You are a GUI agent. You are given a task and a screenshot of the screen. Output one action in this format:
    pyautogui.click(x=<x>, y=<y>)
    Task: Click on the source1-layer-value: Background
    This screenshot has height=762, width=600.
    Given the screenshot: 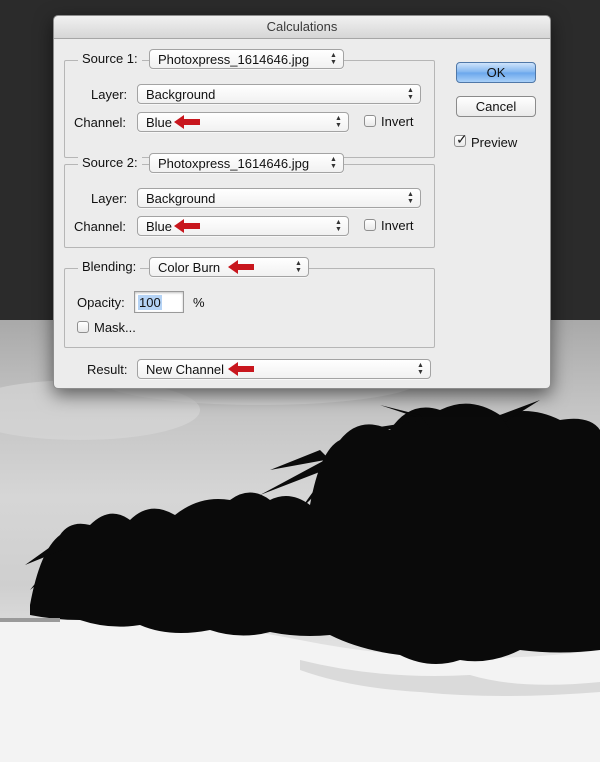 What is the action you would take?
    pyautogui.click(x=181, y=94)
    